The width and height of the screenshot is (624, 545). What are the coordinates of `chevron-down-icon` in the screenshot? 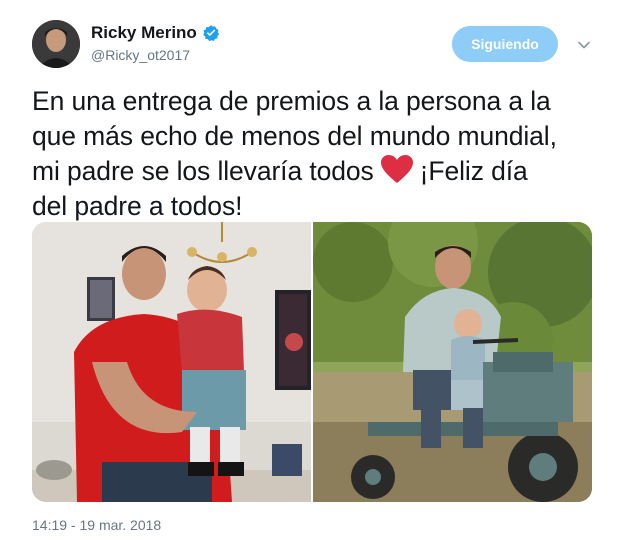 It's located at (584, 45).